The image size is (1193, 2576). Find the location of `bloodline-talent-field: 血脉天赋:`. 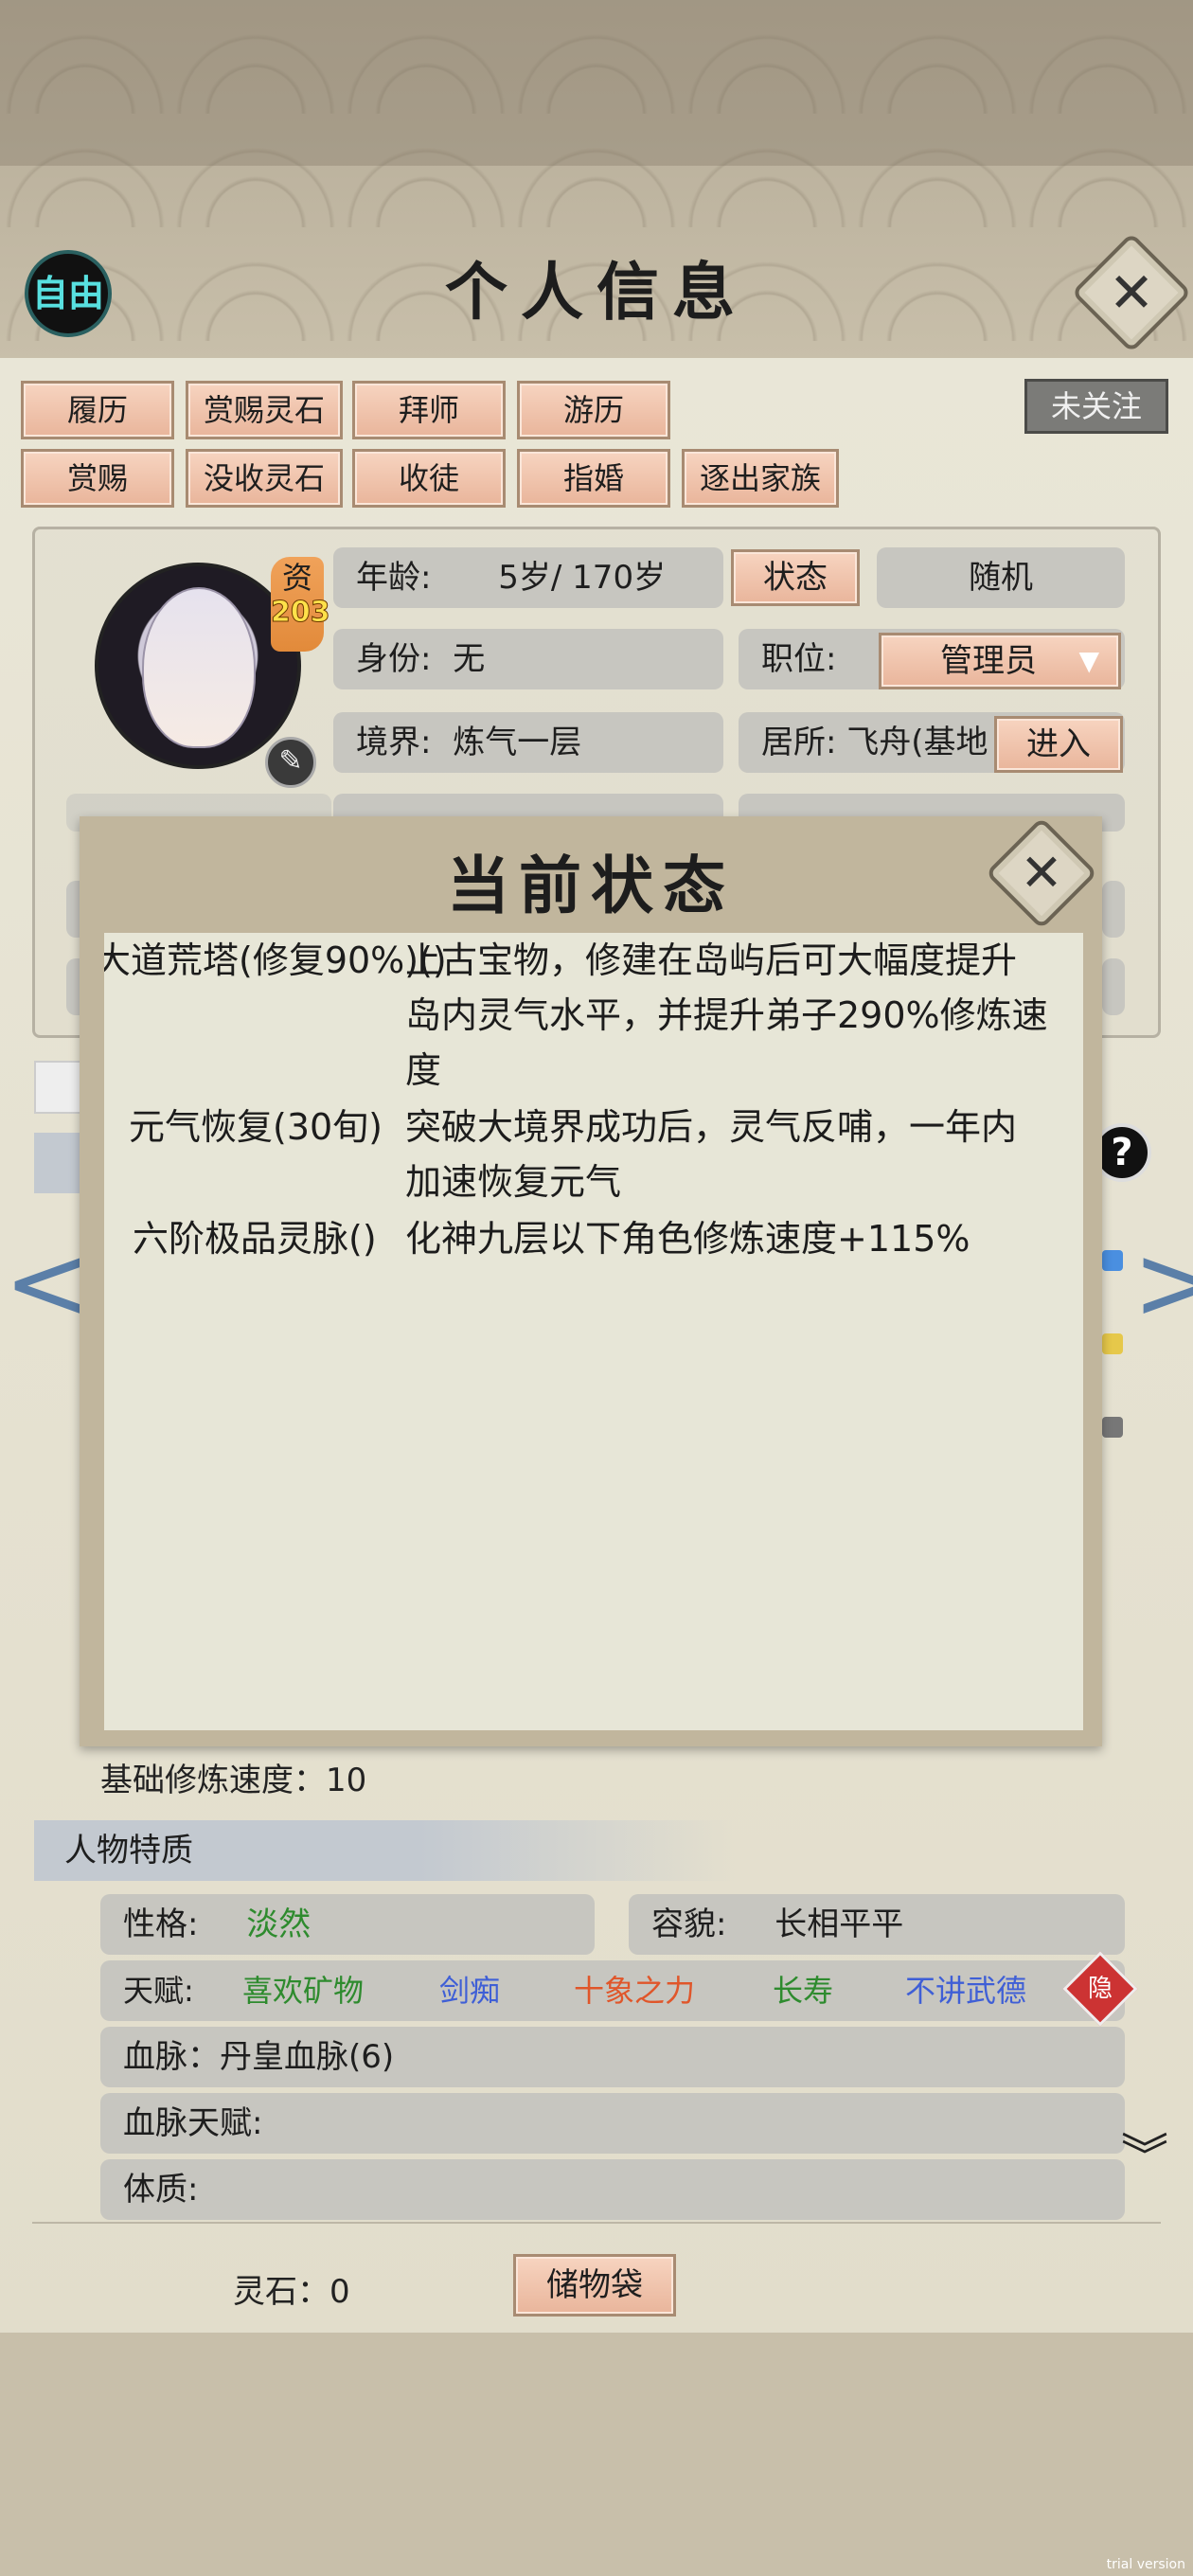

bloodline-talent-field: 血脉天赋: is located at coordinates (612, 2123).